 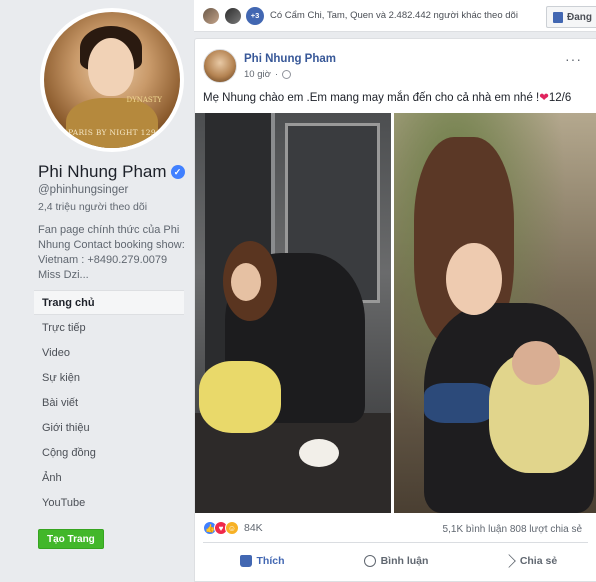 I want to click on page-title: Phi Nhung Pham ✓, so click(x=111, y=172).